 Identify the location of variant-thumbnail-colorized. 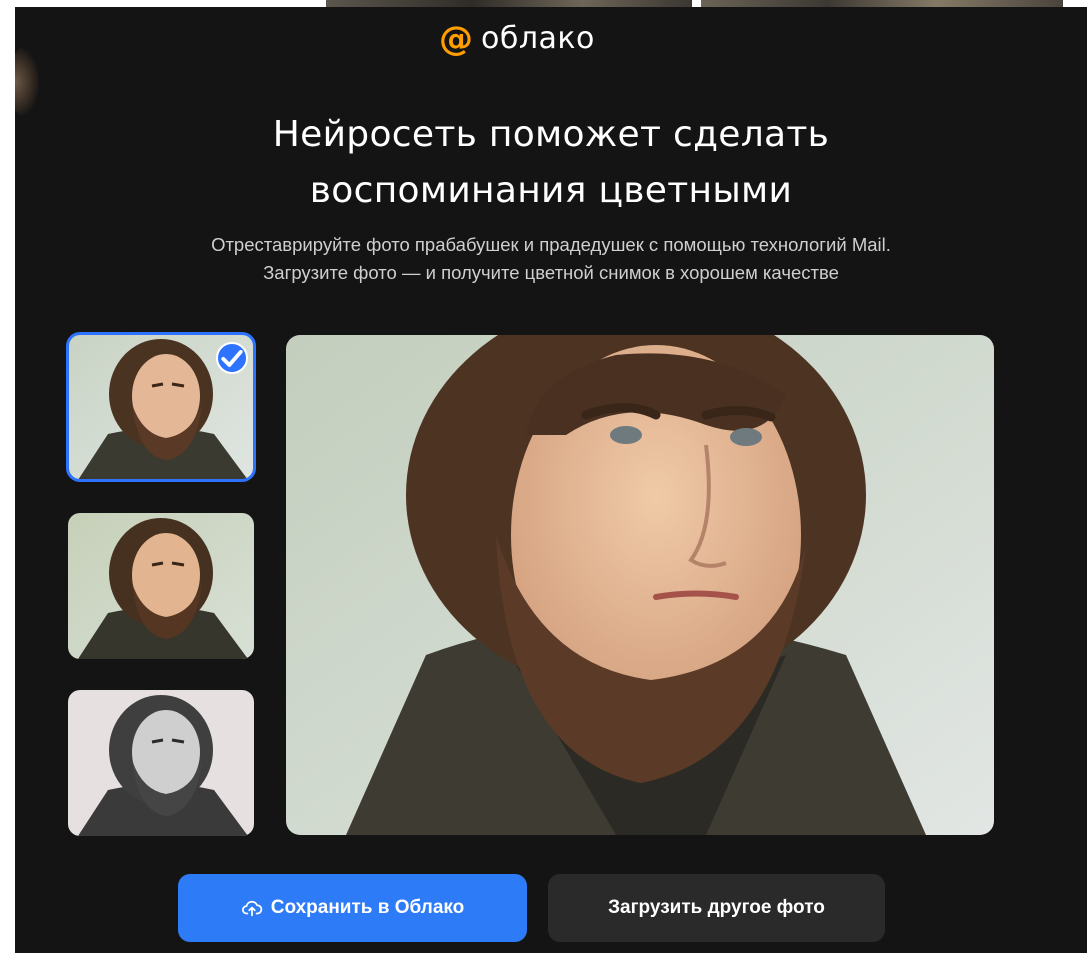
(161, 407).